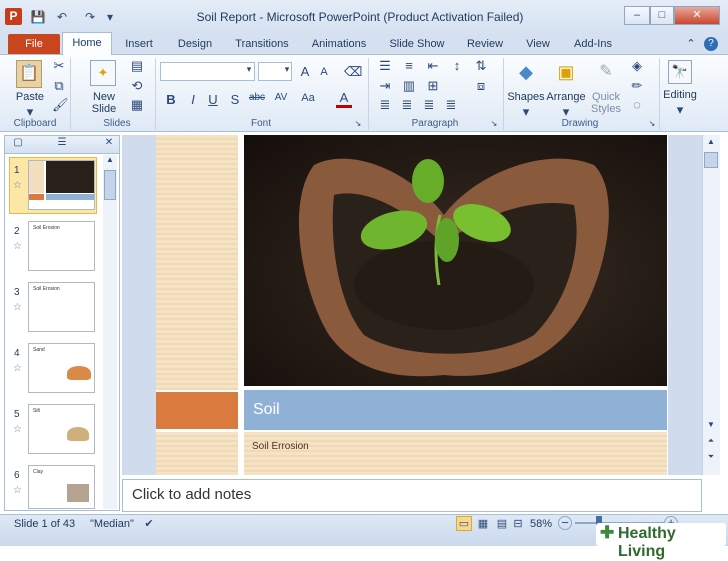 The width and height of the screenshot is (728, 561). Describe the element at coordinates (13, 16) in the screenshot. I see `powerpoint-app-icon: P` at that location.